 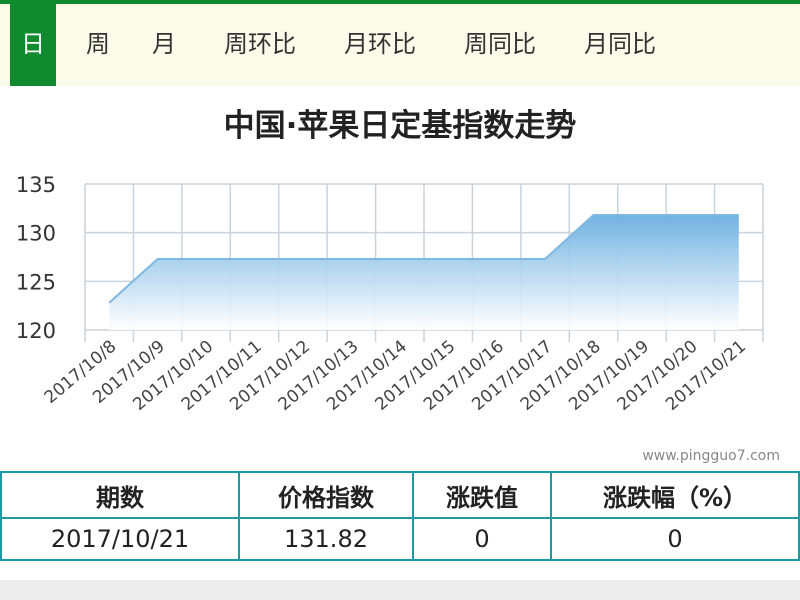 What do you see at coordinates (675, 539) in the screenshot?
I see `cell-change-percent: 0` at bounding box center [675, 539].